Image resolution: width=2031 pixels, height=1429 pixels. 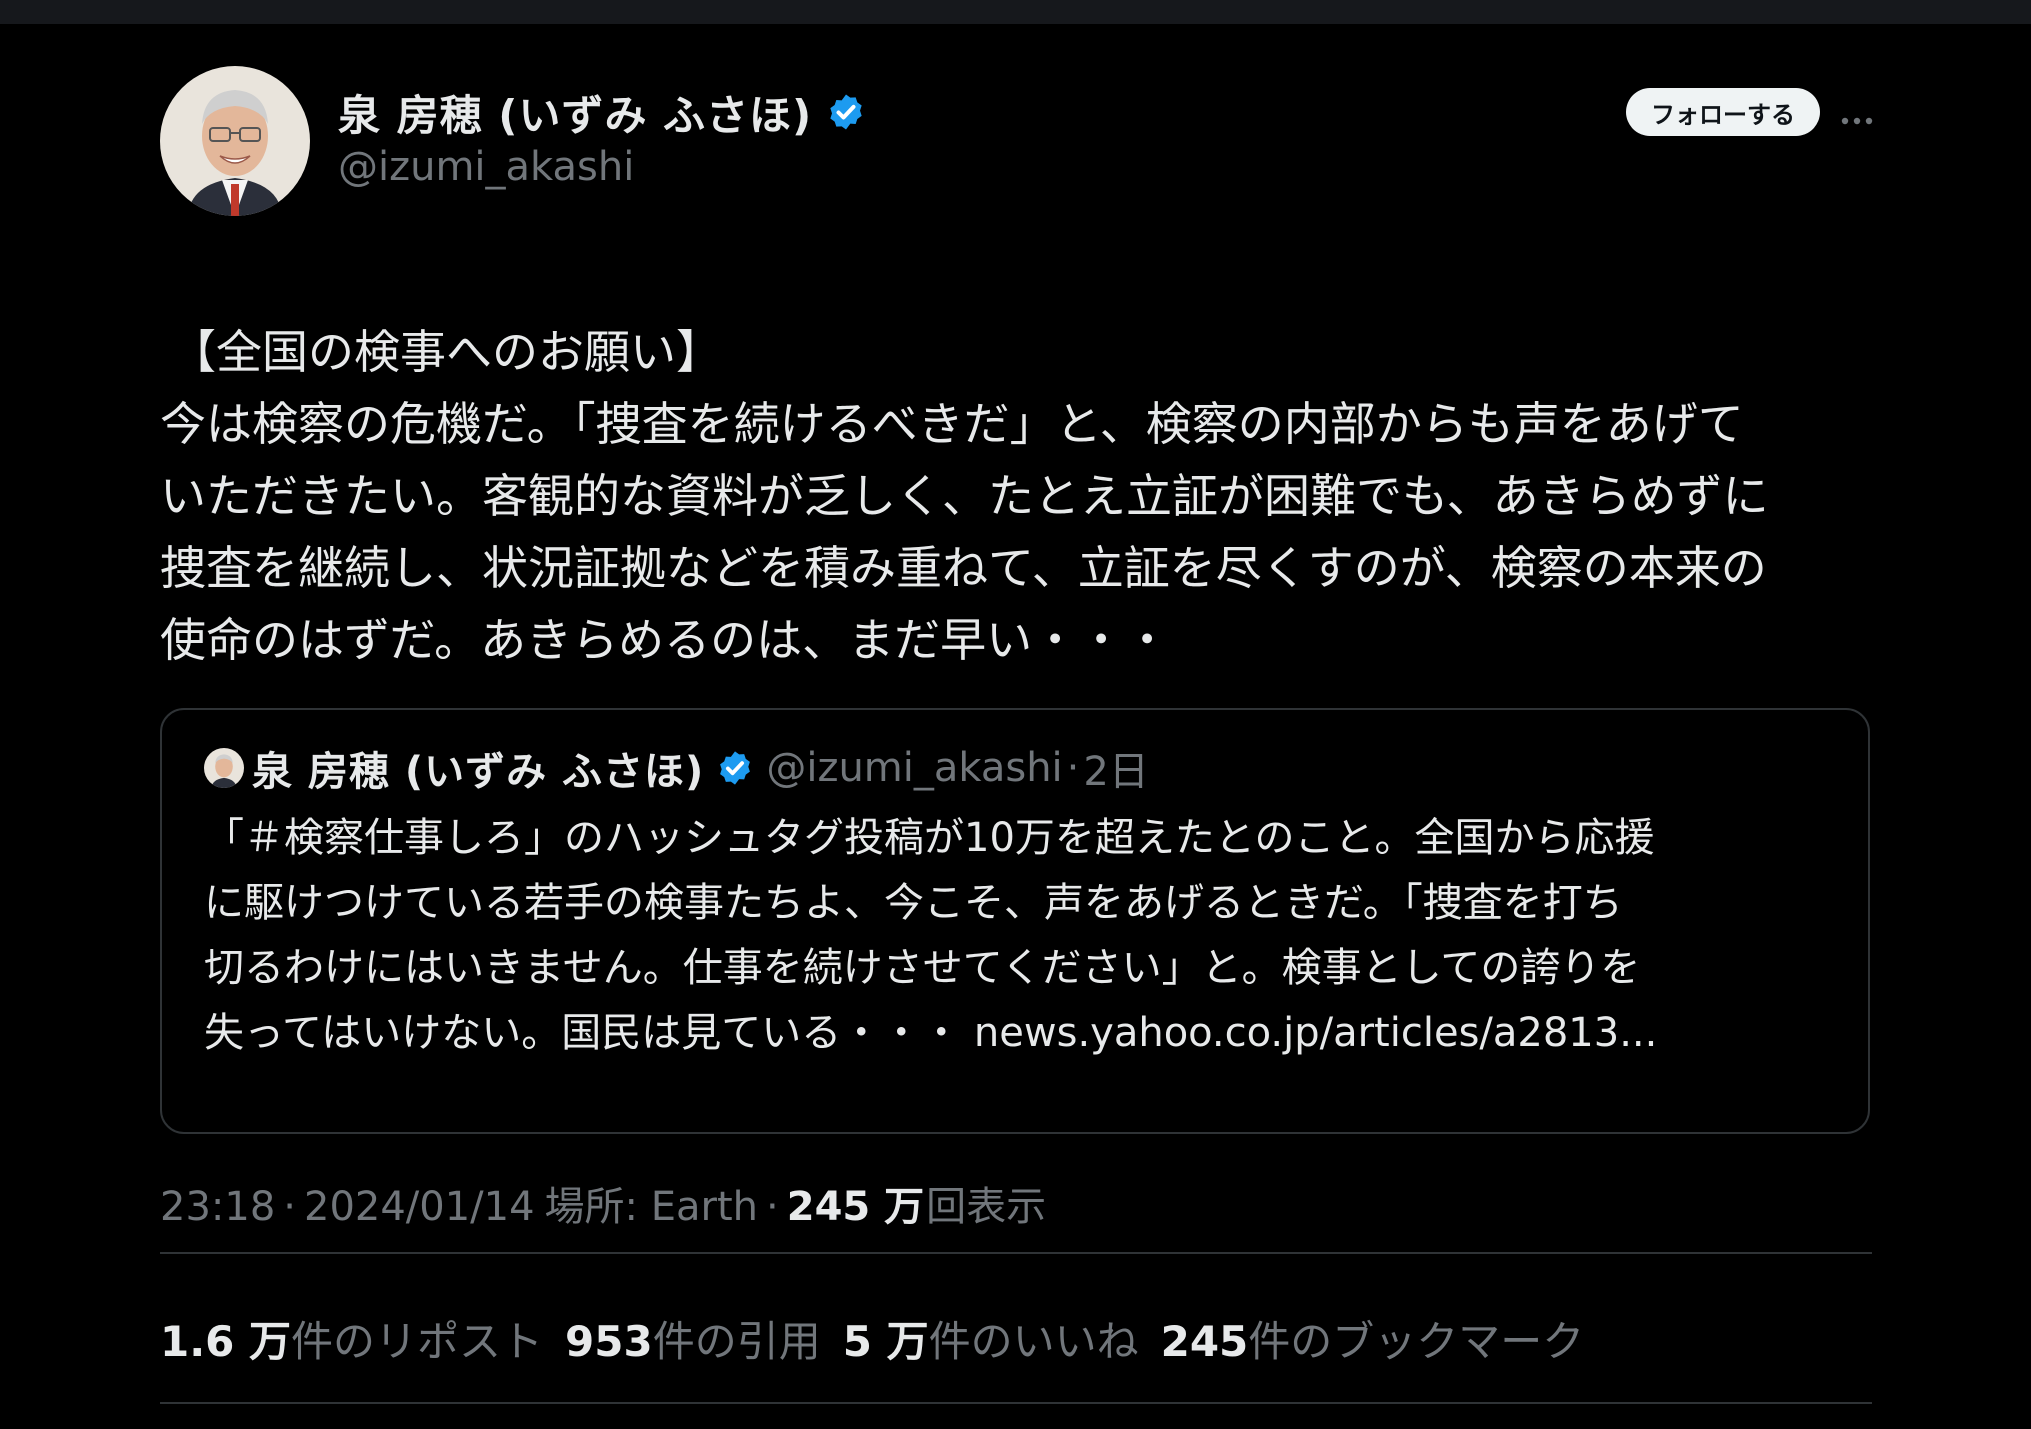 What do you see at coordinates (575, 112) in the screenshot?
I see `author-display-name: 泉 房穂 (いずみ ふさほ)` at bounding box center [575, 112].